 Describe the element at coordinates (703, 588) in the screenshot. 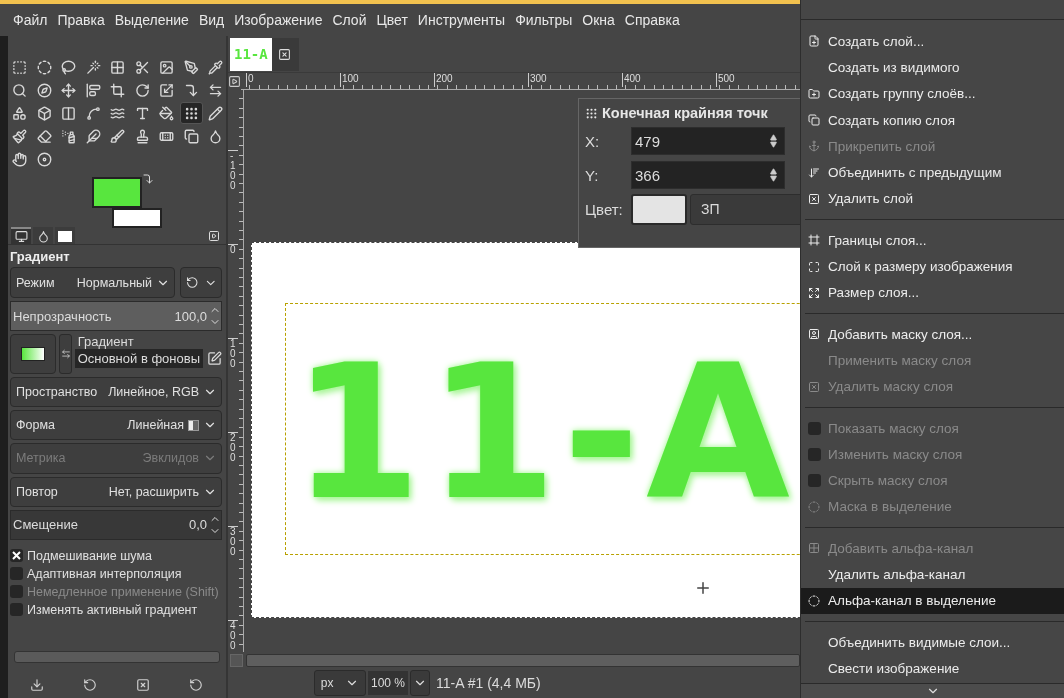

I see `crosshair-icon` at that location.